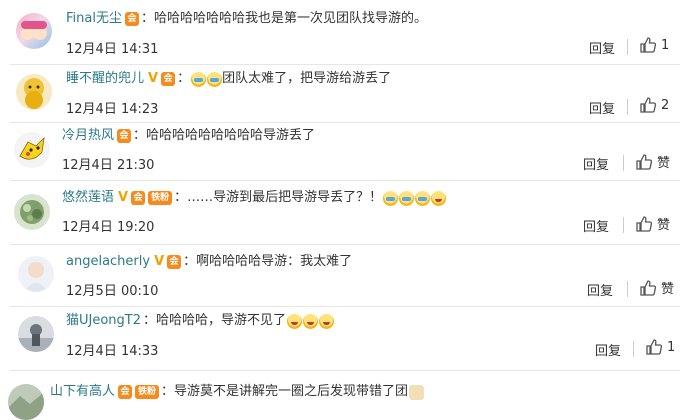 The height and width of the screenshot is (420, 690). I want to click on username: Final无尘, so click(94, 19).